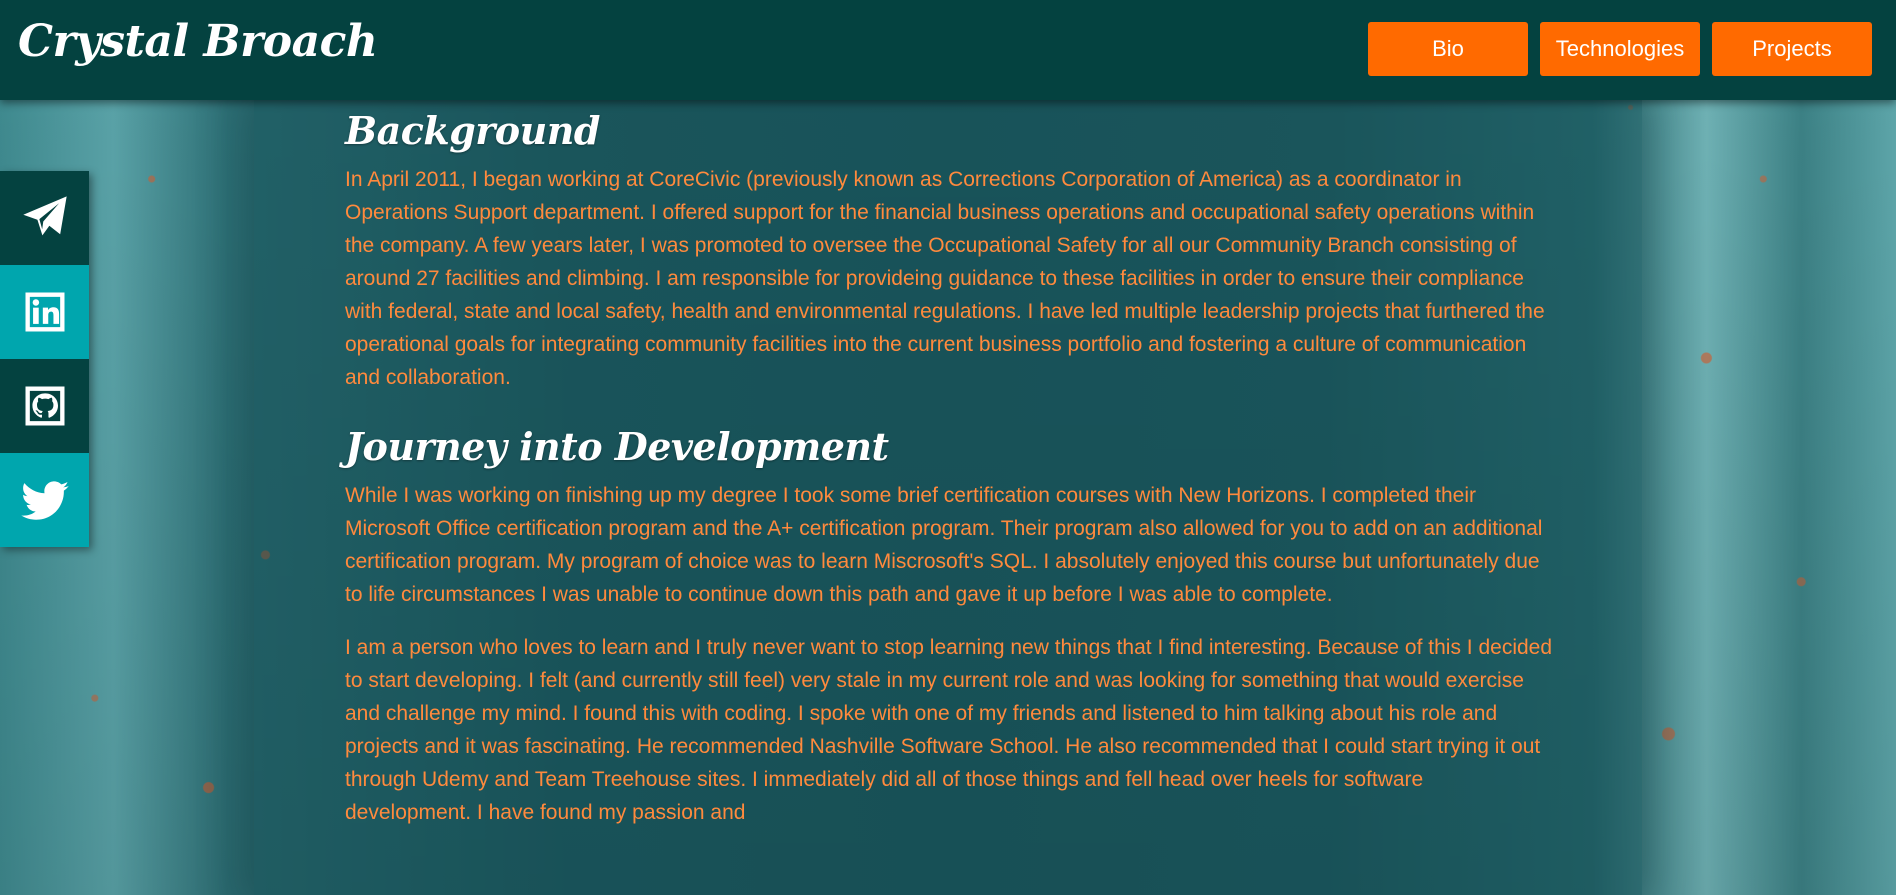 Image resolution: width=1896 pixels, height=895 pixels. I want to click on github-link, so click(44, 406).